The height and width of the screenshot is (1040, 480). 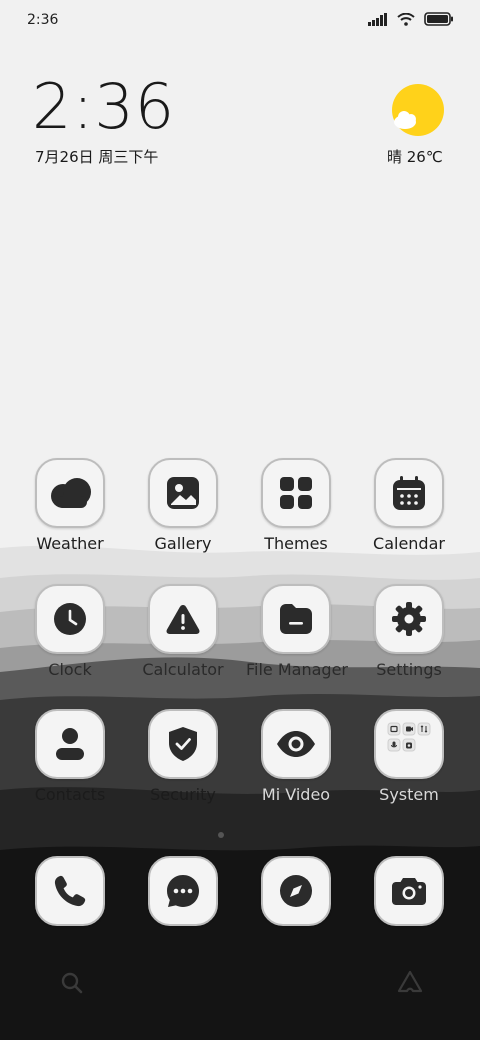 What do you see at coordinates (297, 669) in the screenshot?
I see `app-label: File Manager` at bounding box center [297, 669].